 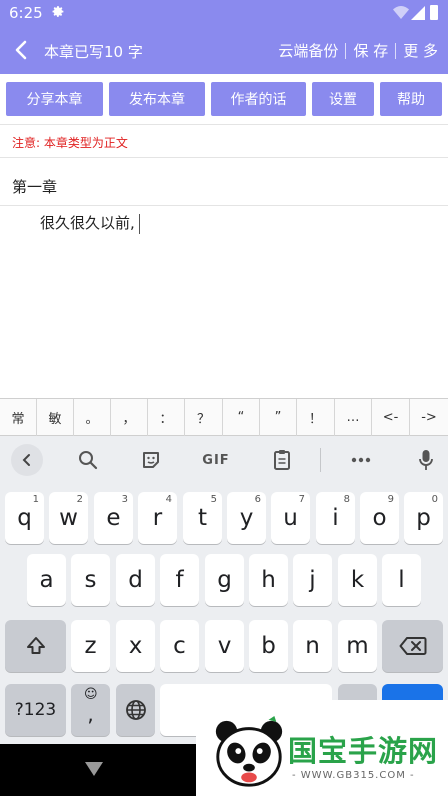 I want to click on action-bar: 分享本章 发布本章 作者的话 设置 帮助, so click(x=224, y=99).